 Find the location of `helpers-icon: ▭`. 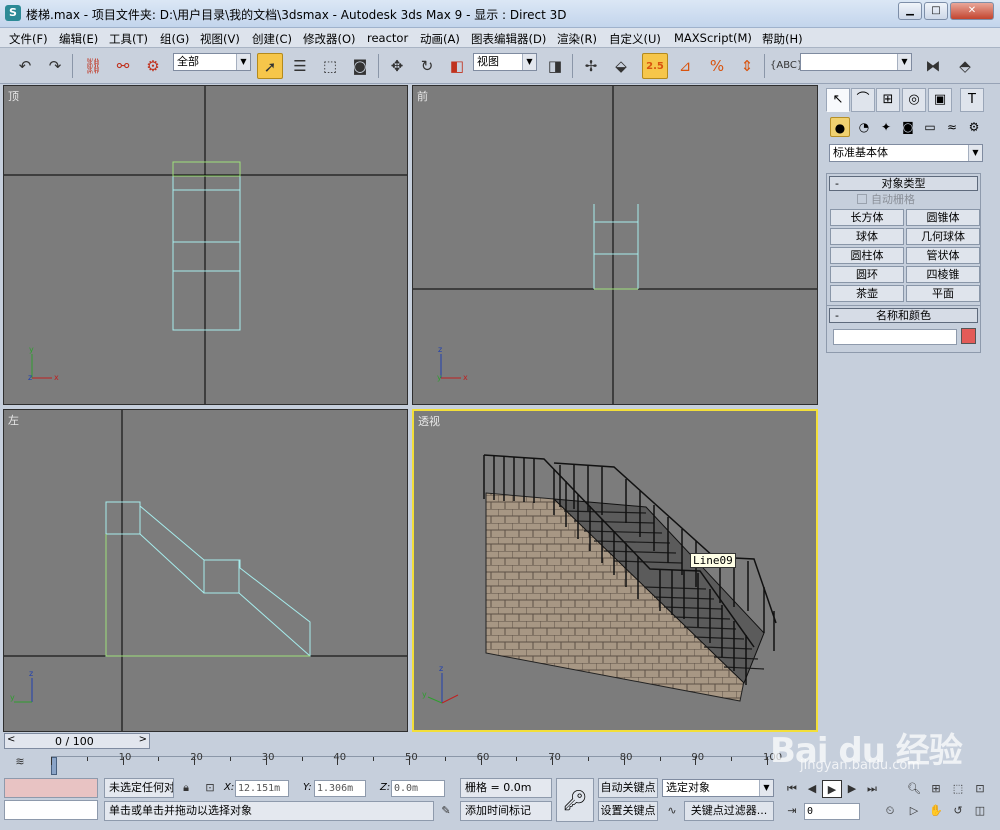

helpers-icon: ▭ is located at coordinates (930, 127).